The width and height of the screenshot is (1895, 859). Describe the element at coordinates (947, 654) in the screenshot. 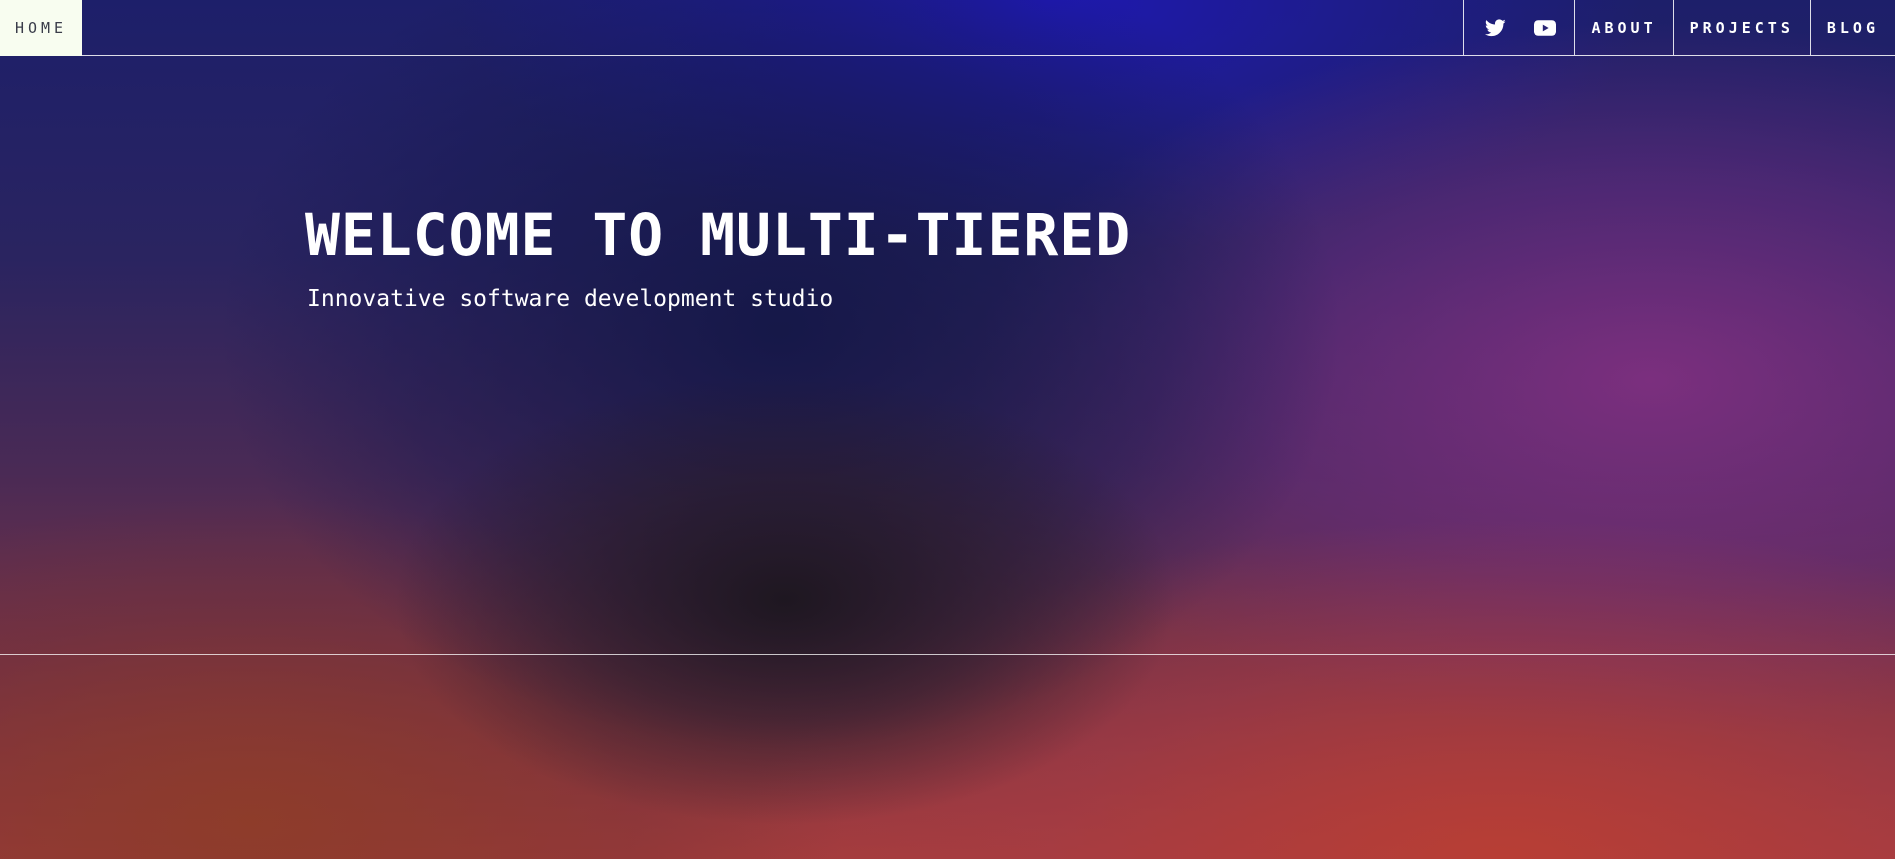

I see `section-divider` at that location.